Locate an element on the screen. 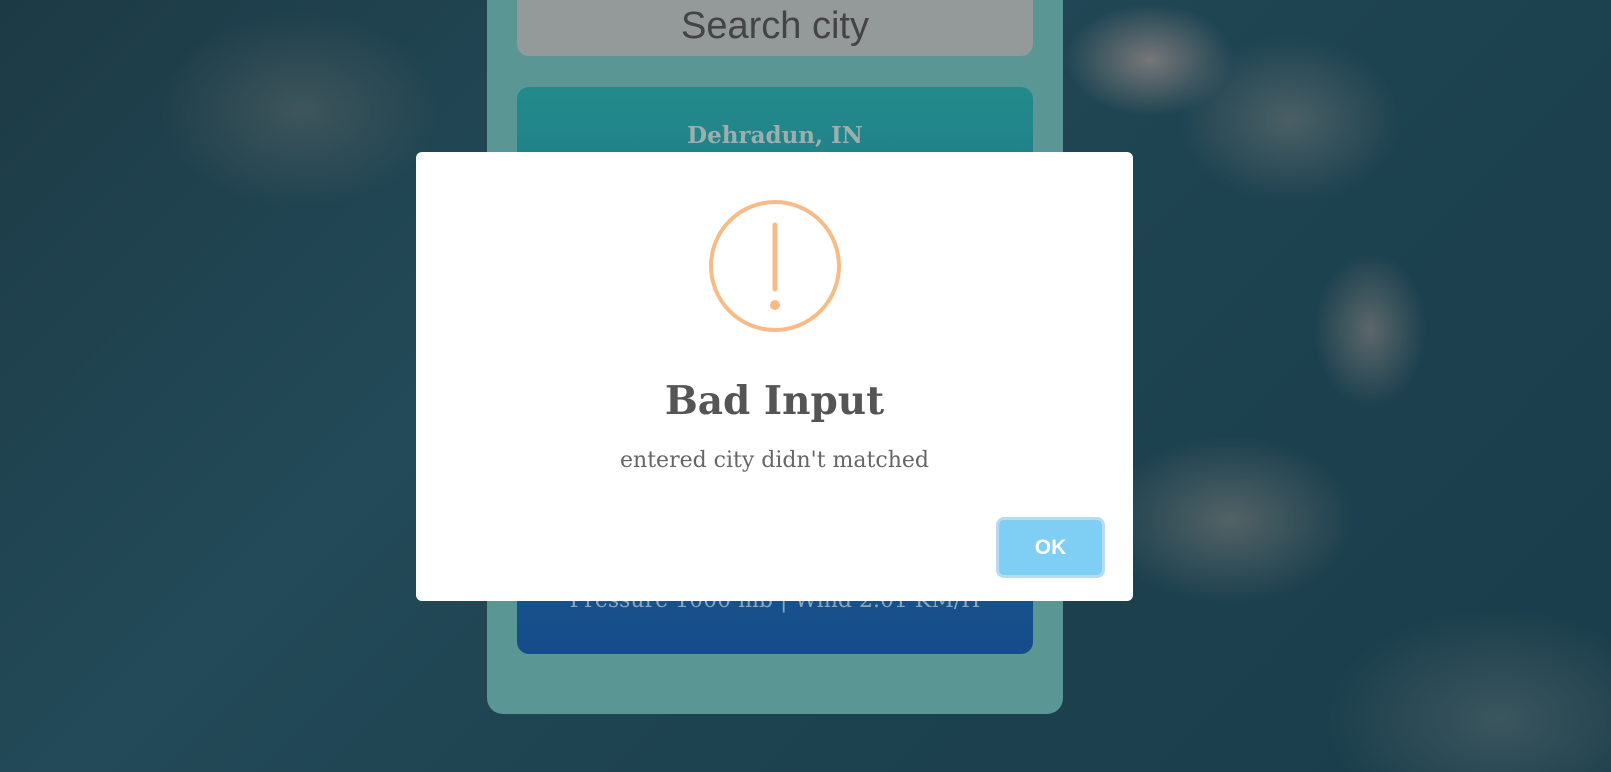 The width and height of the screenshot is (1611, 772). ok-button-label: OK is located at coordinates (1050, 547).